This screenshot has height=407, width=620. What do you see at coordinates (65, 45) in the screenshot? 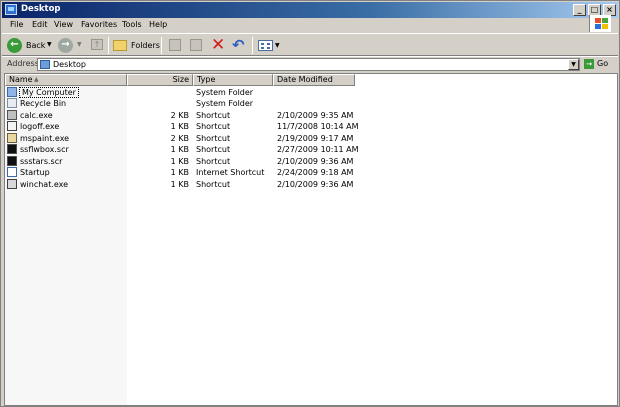
I see `forward-arrow-icon: →` at bounding box center [65, 45].